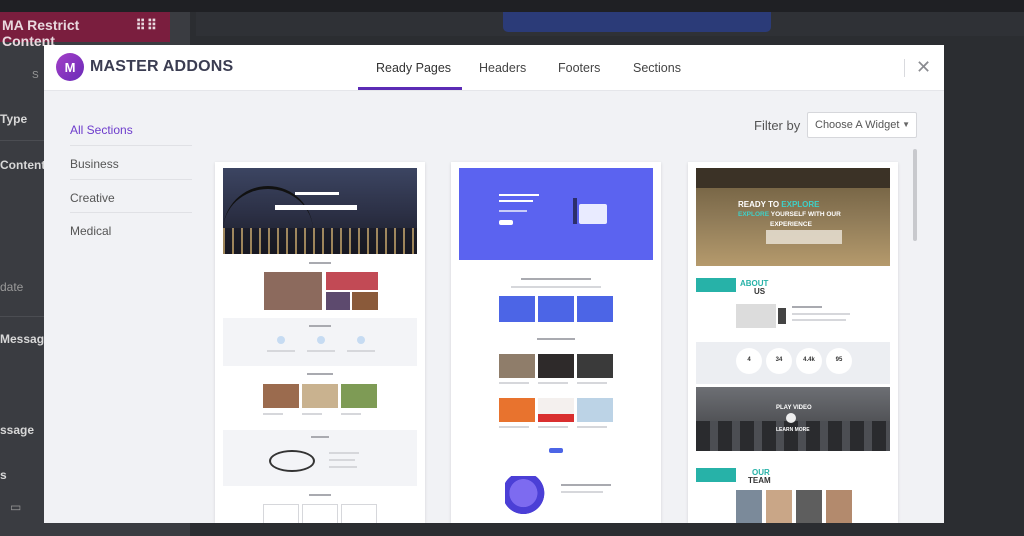 This screenshot has height=536, width=1024. Describe the element at coordinates (320, 458) in the screenshot. I see `preview-section` at that location.